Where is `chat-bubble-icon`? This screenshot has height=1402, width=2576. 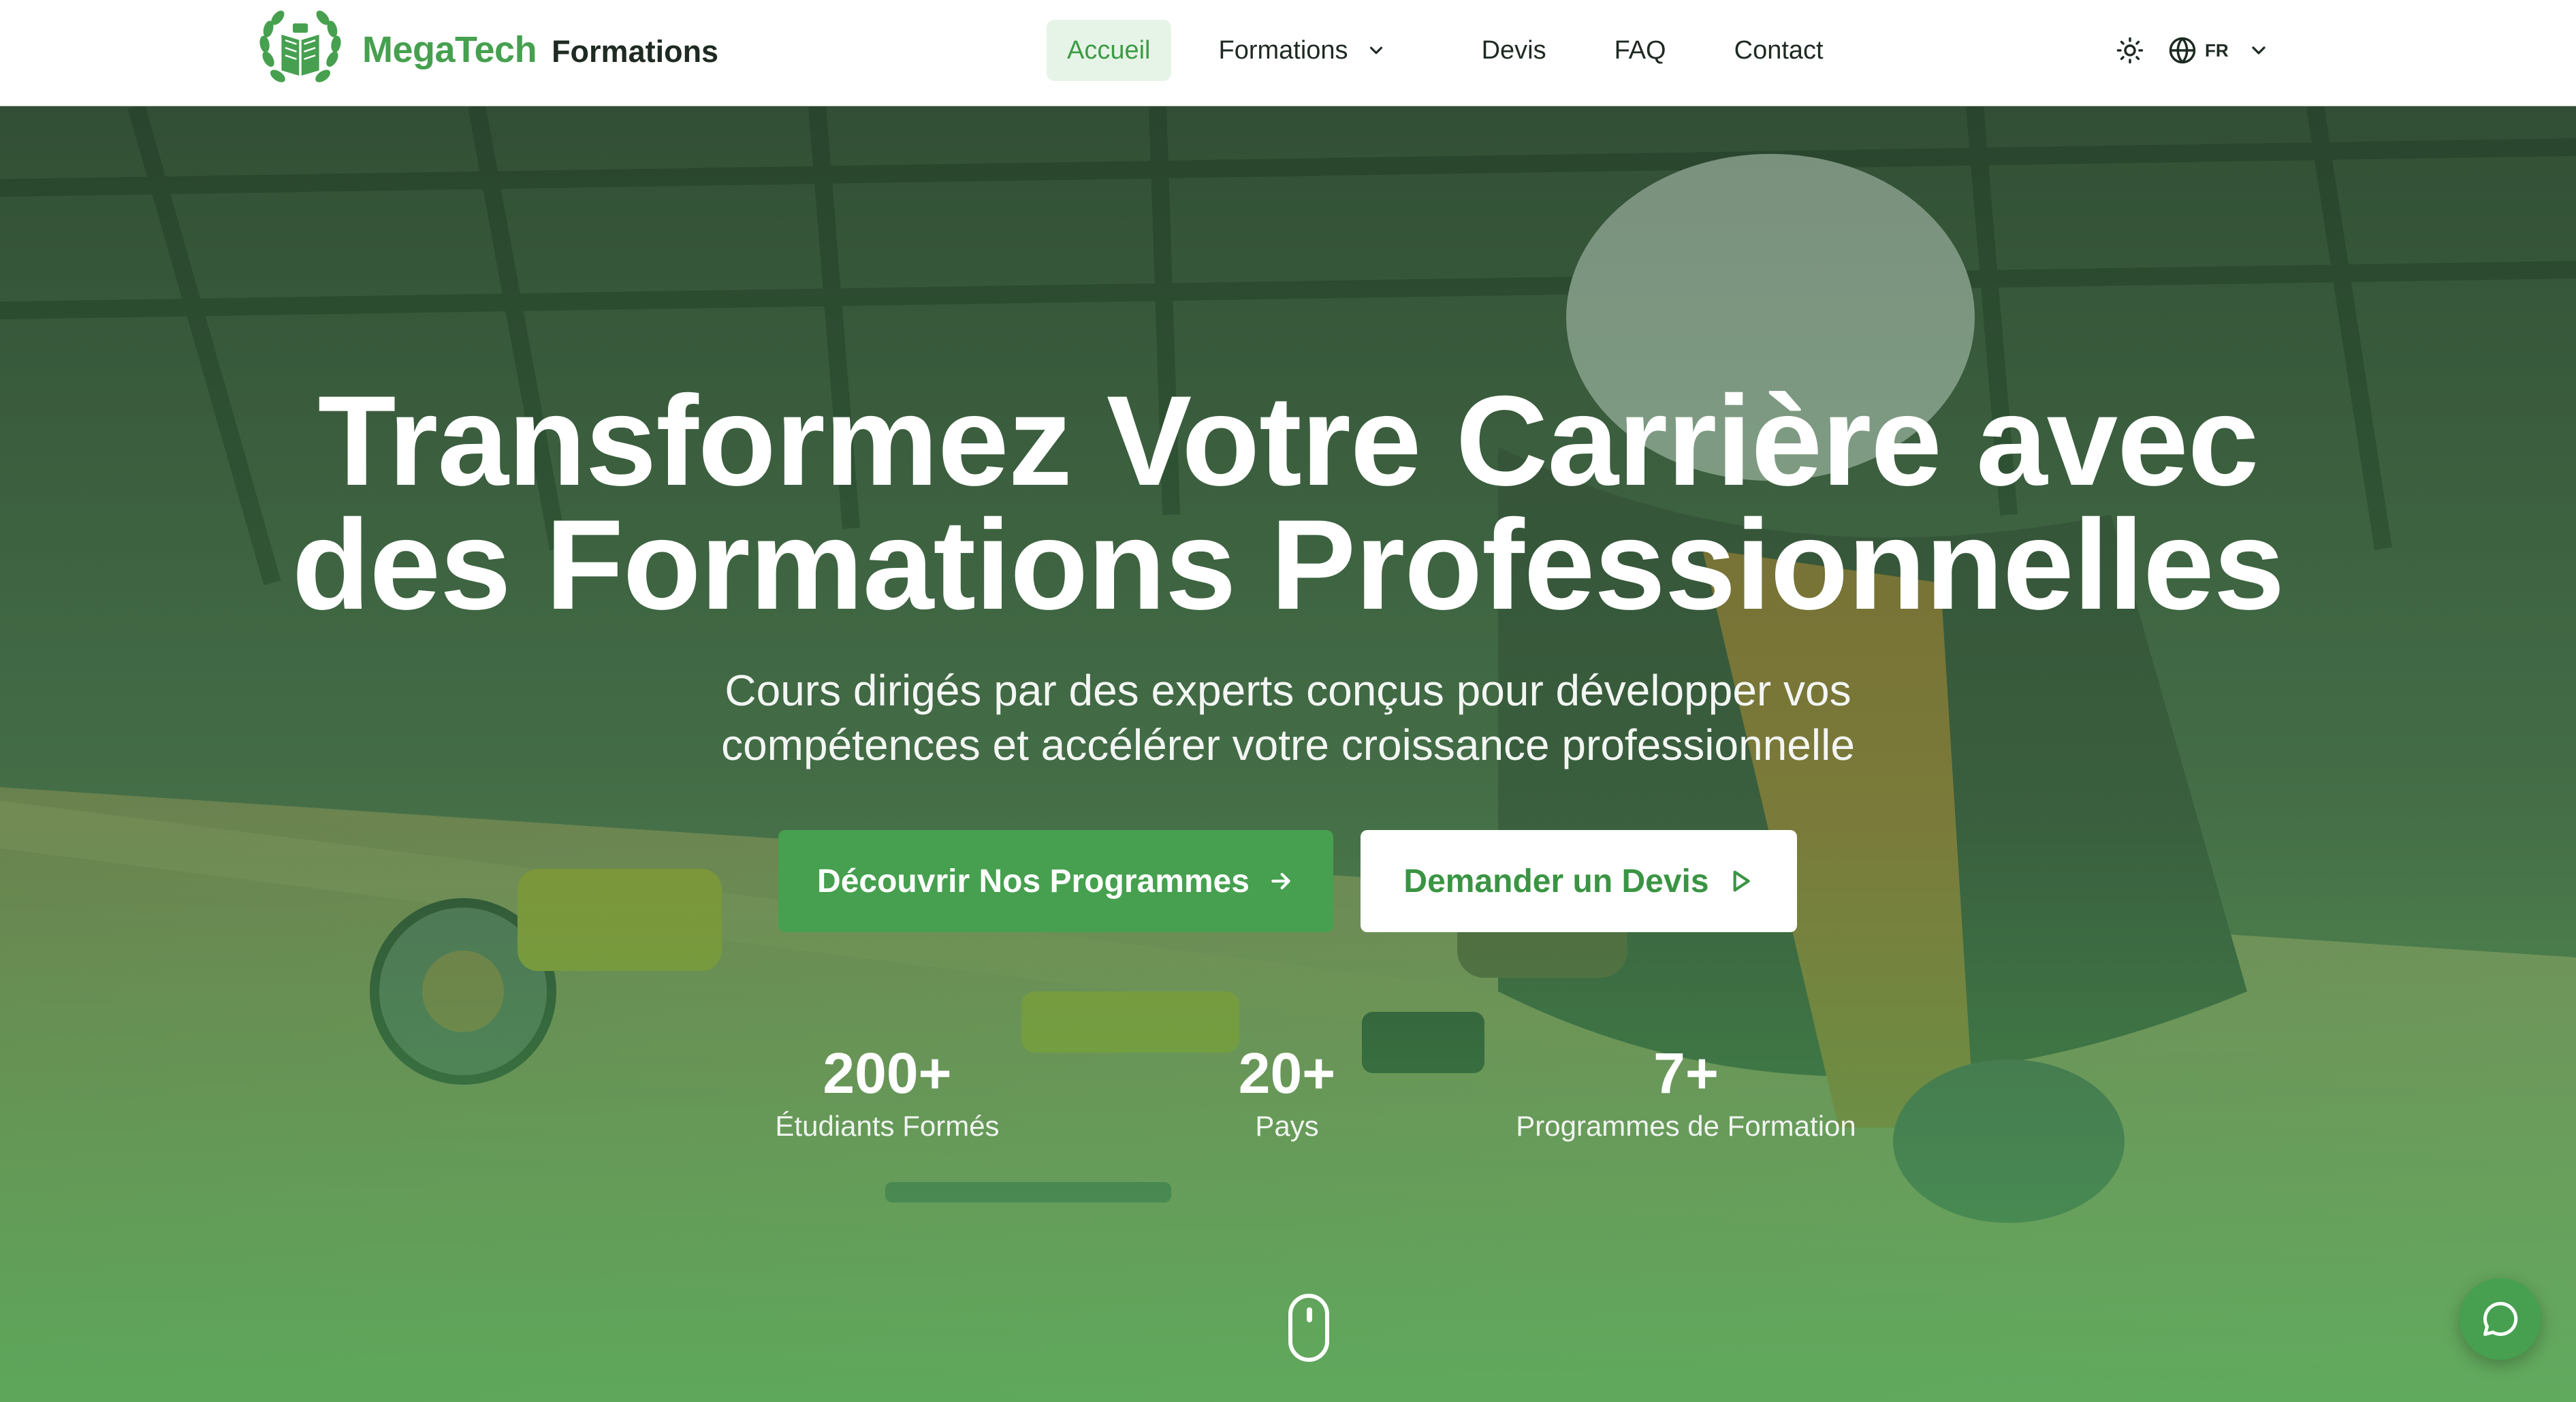 chat-bubble-icon is located at coordinates (2500, 1318).